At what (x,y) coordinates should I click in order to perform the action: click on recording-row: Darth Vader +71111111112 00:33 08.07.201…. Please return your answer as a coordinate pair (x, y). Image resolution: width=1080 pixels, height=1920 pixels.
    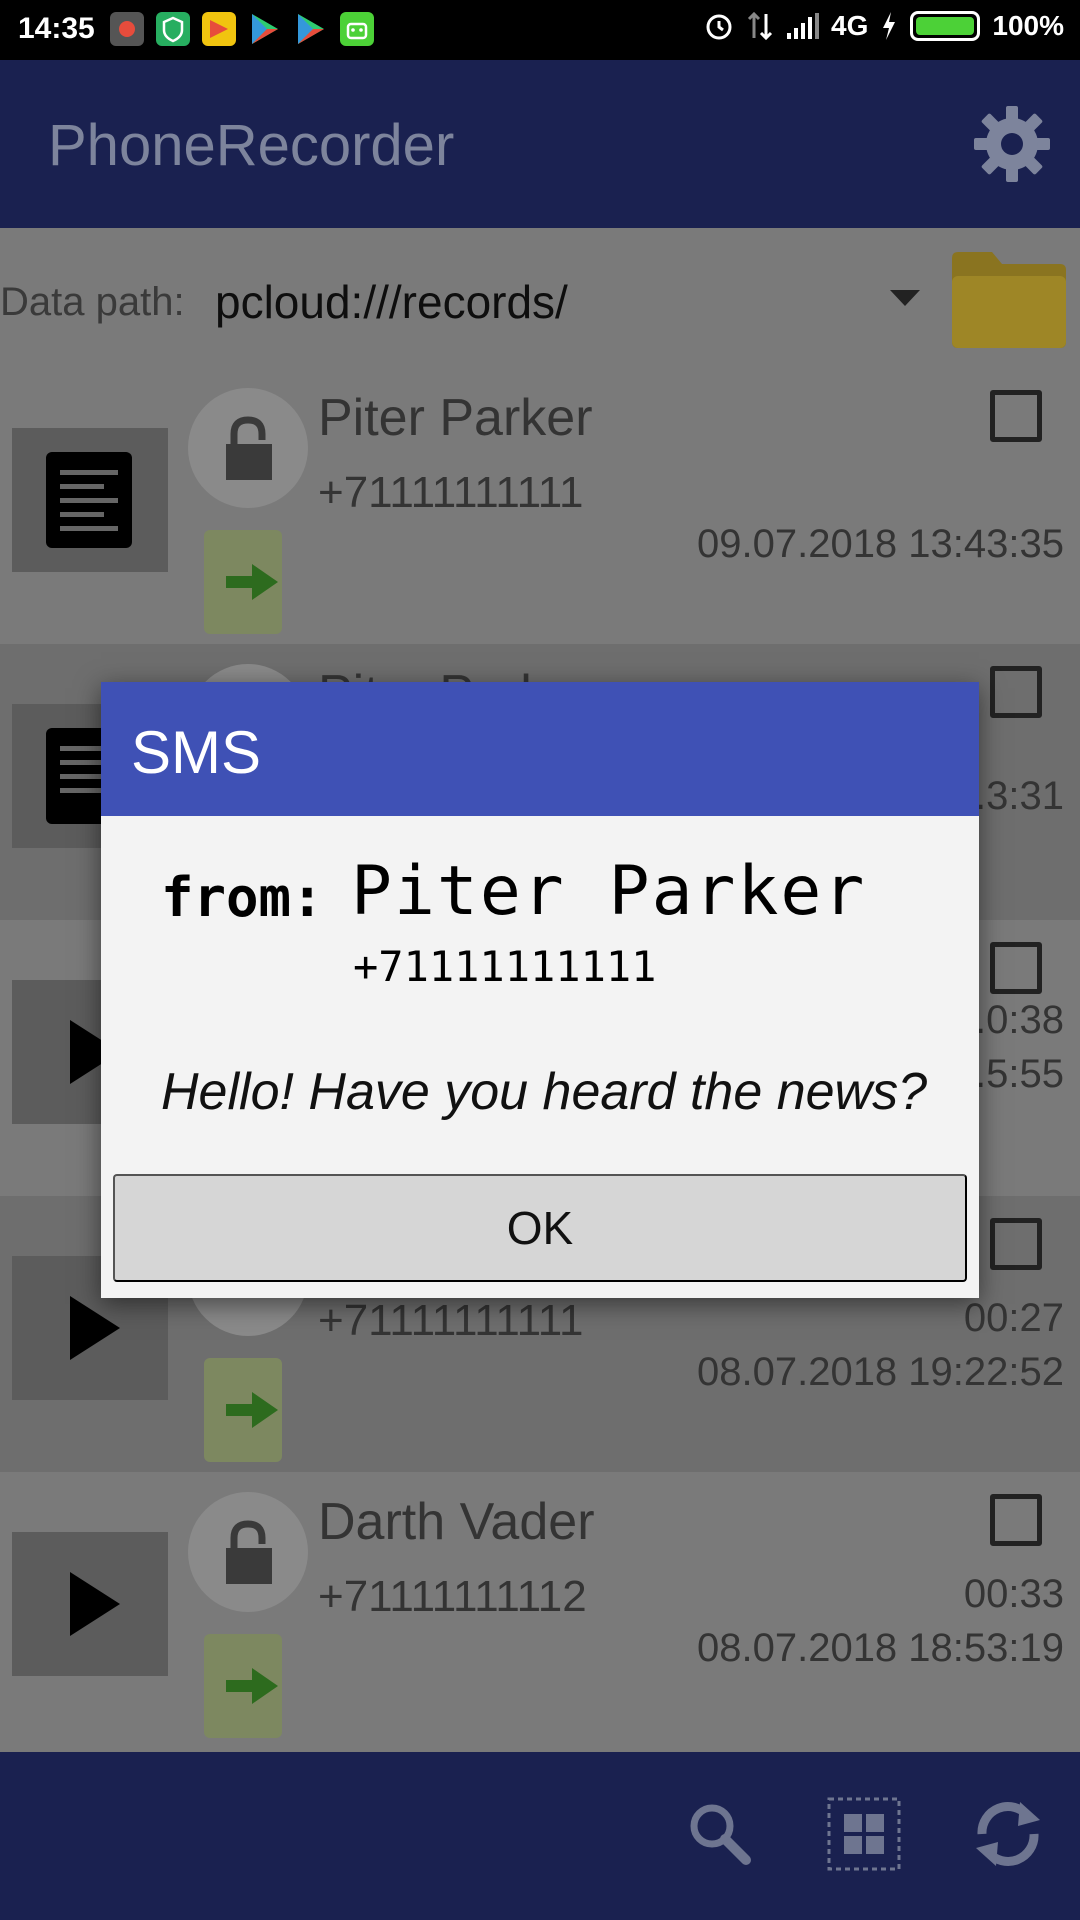
    Looking at the image, I should click on (540, 1610).